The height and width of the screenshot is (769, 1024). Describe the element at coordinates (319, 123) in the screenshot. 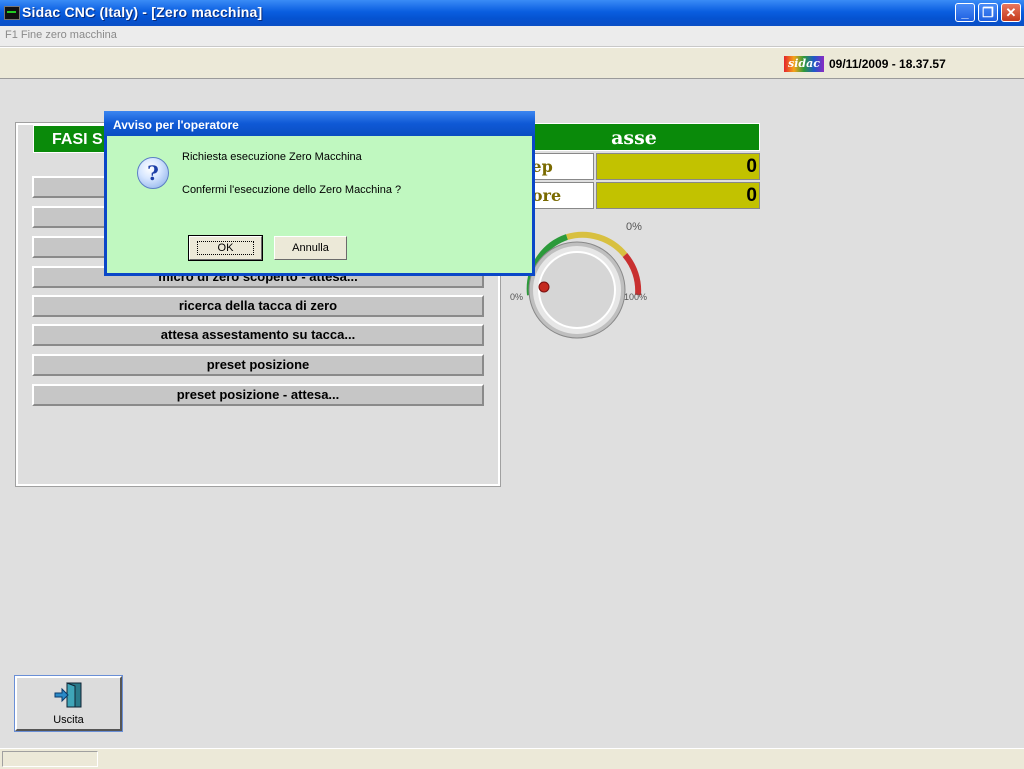

I see `dialog-title: Avviso per l'operatore` at that location.